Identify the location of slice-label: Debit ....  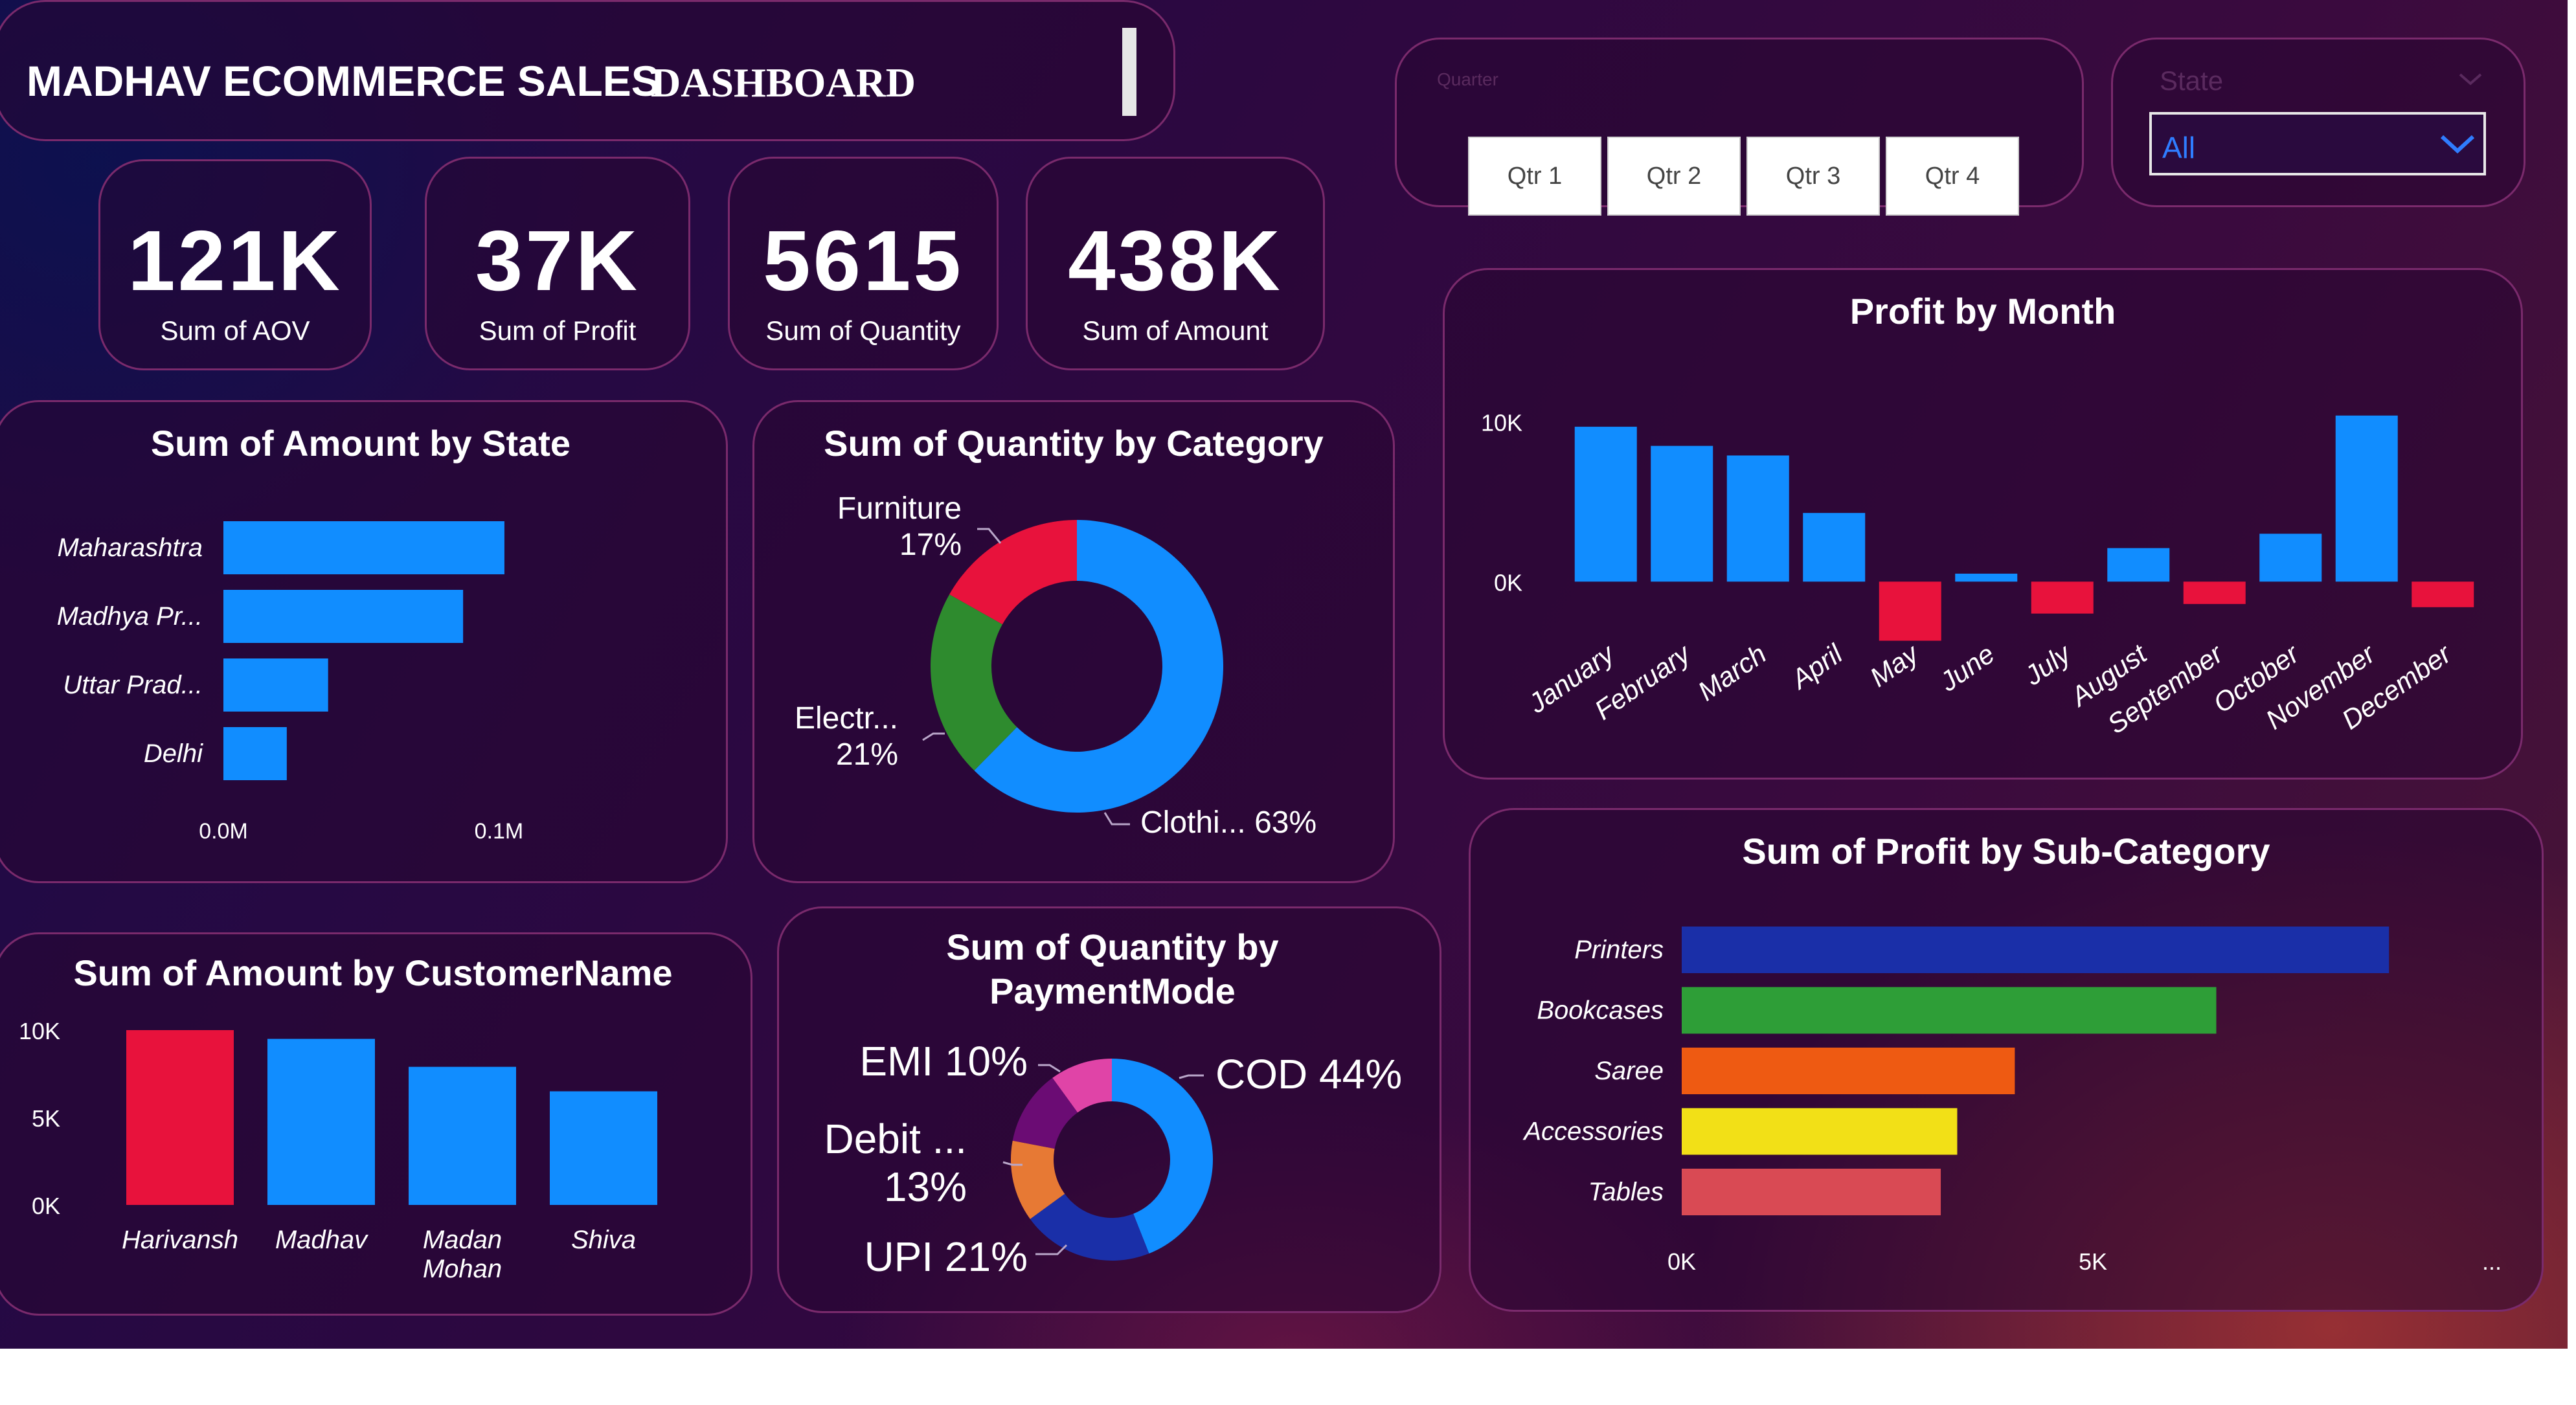
(895, 1139).